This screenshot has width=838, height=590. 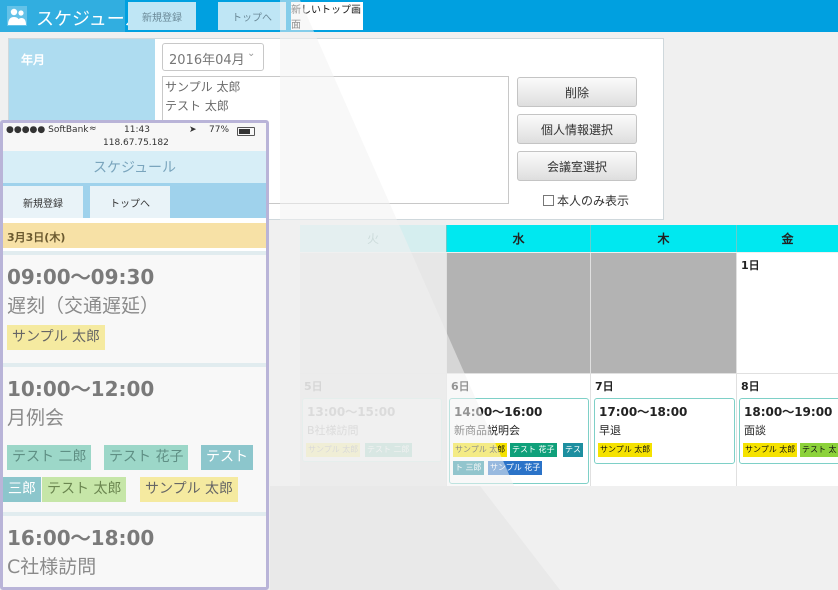 I want to click on people-icon, so click(x=17, y=16).